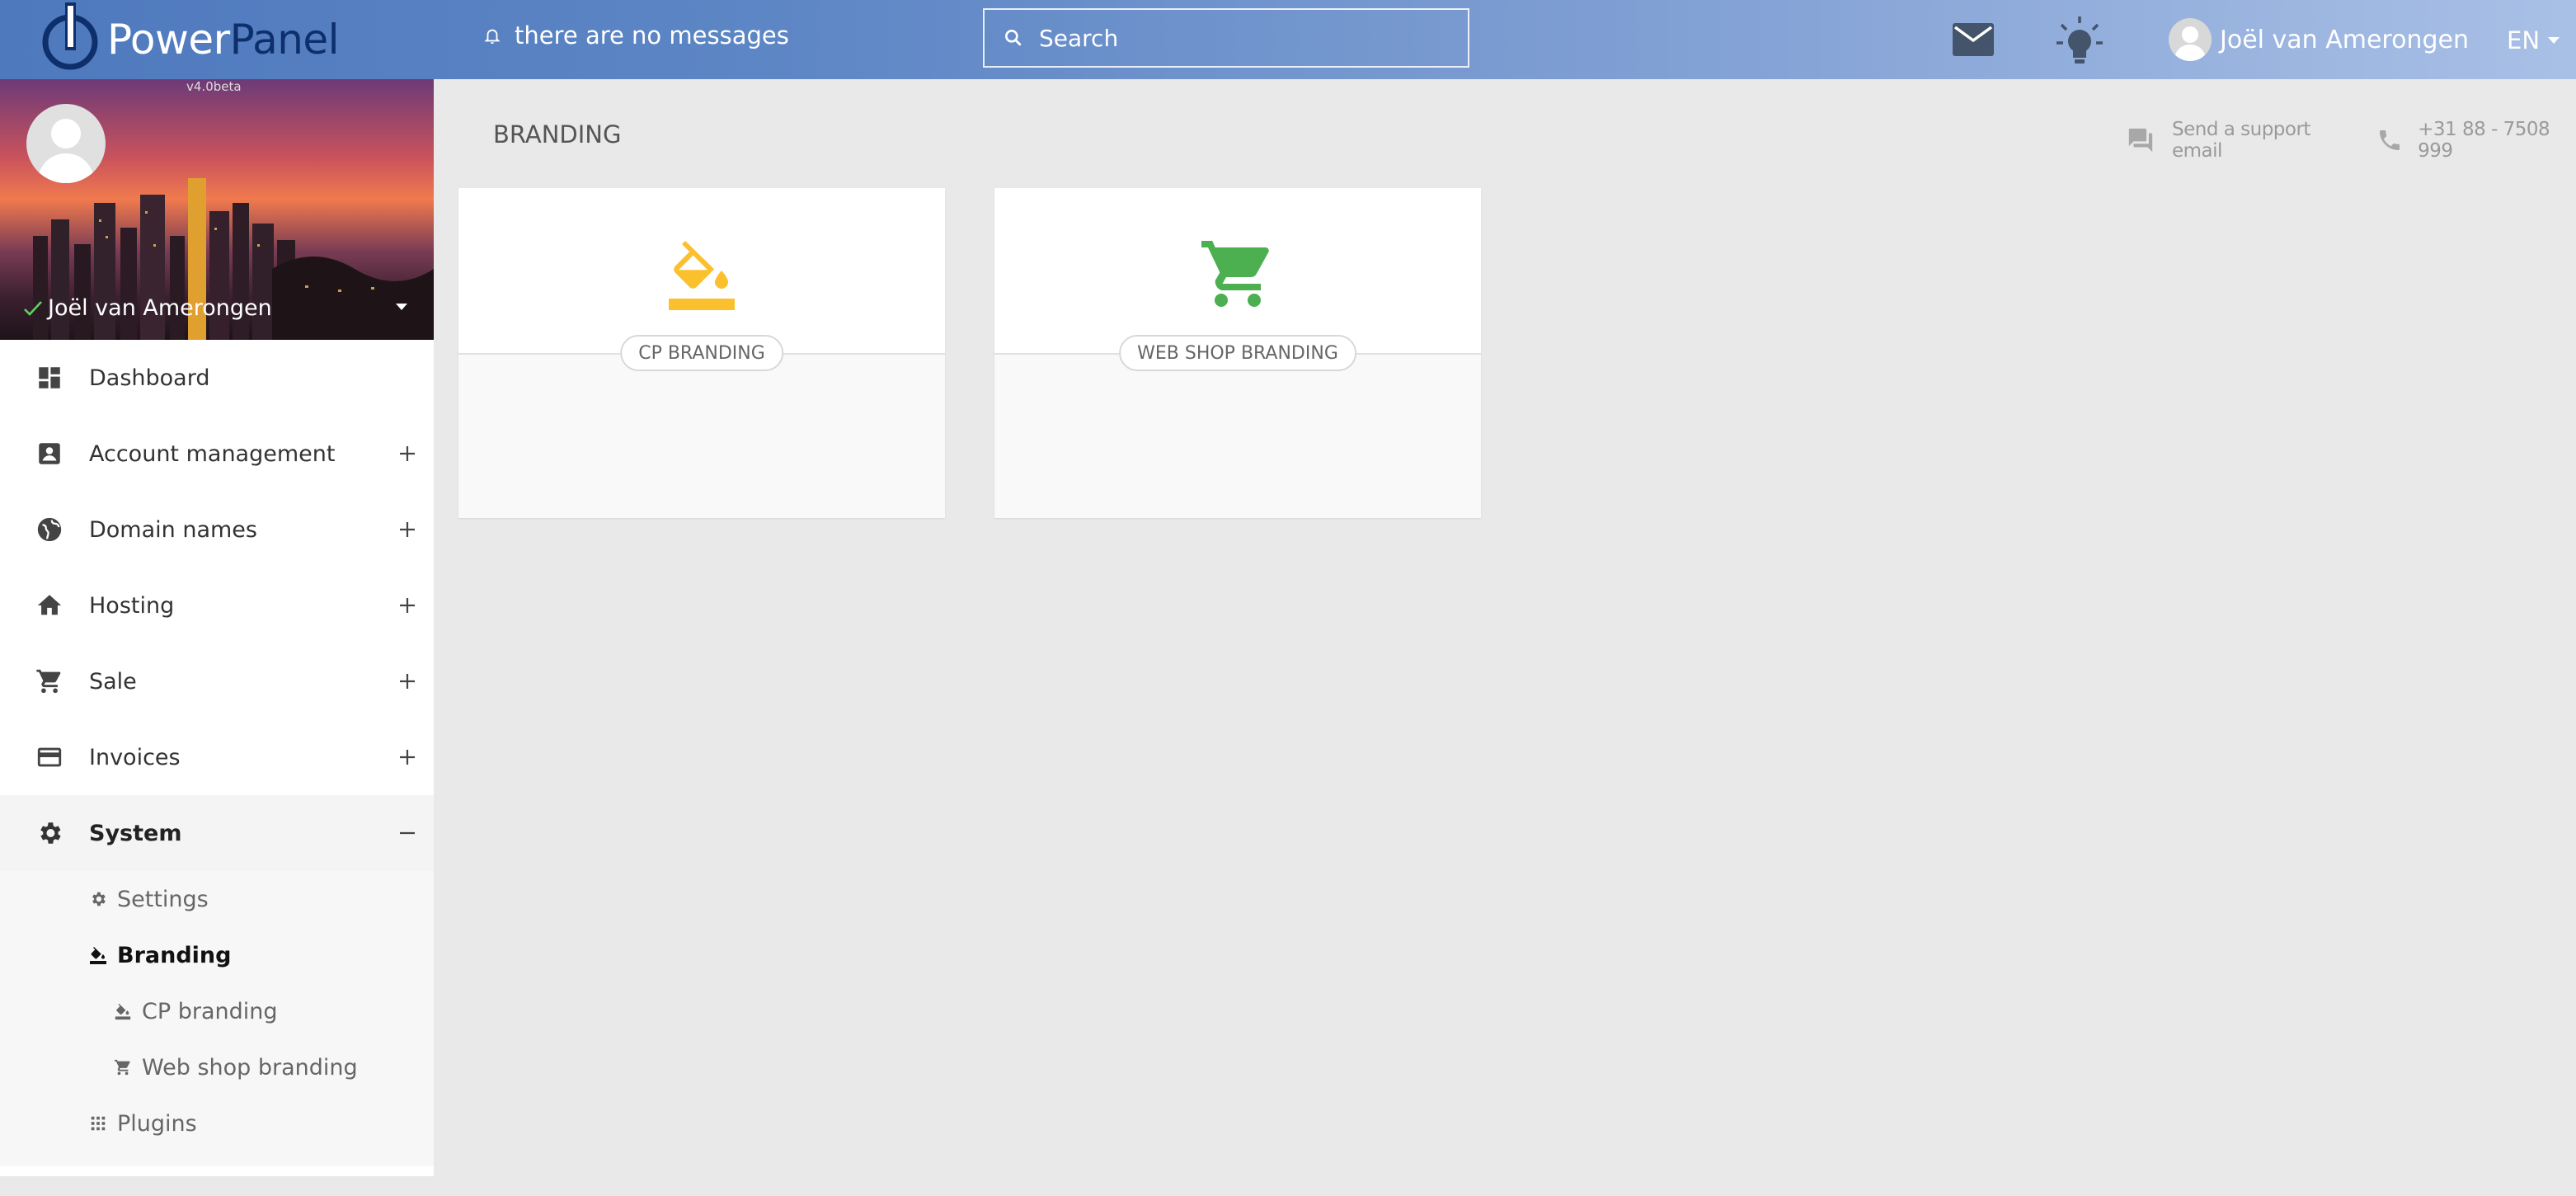 The width and height of the screenshot is (2576, 1196). What do you see at coordinates (217, 757) in the screenshot?
I see `sidebar-item-invoices: Invoices` at bounding box center [217, 757].